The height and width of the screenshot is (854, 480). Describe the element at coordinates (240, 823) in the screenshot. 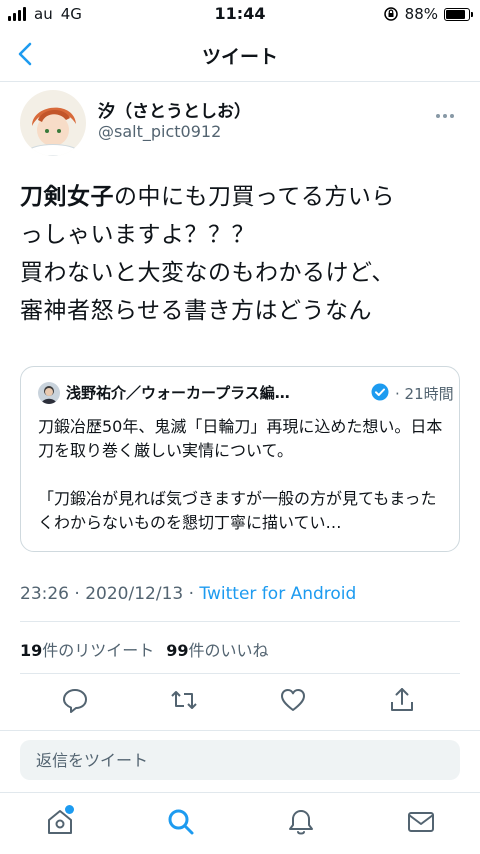

I see `bottom-tab-bar` at that location.